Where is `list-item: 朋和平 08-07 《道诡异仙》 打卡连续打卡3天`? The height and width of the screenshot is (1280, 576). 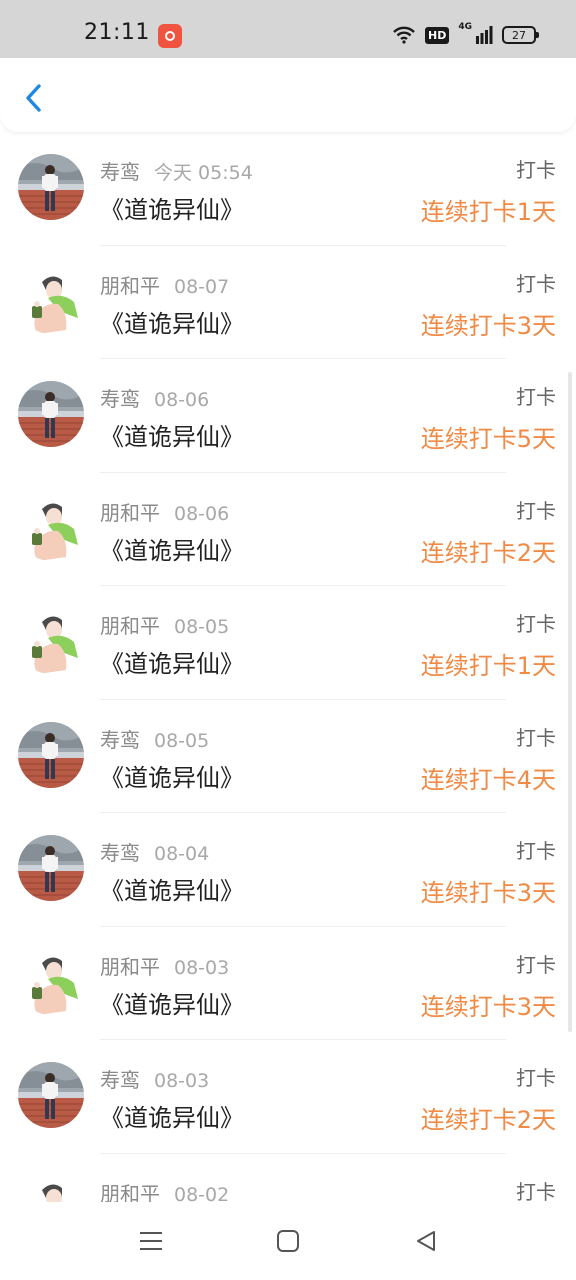
list-item: 朋和平 08-07 《道诡异仙》 打卡连续打卡3天 is located at coordinates (288, 302).